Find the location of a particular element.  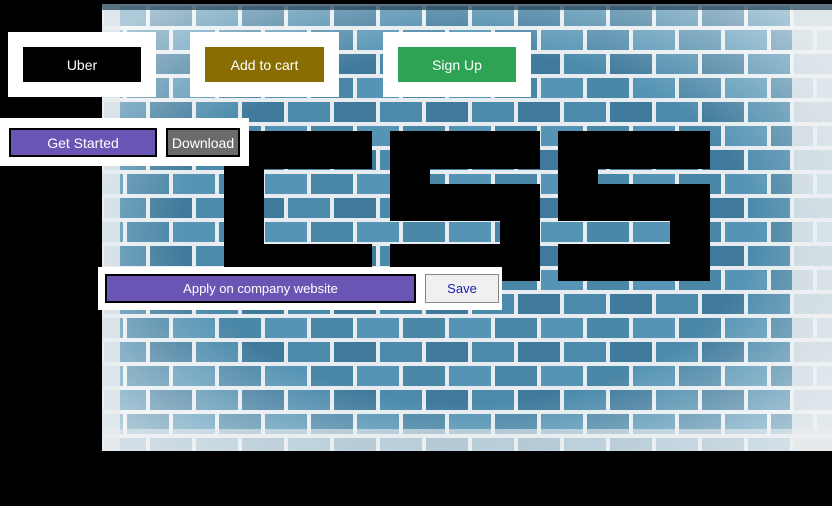

apply-button-card: Apply on company website Save is located at coordinates (300, 288).